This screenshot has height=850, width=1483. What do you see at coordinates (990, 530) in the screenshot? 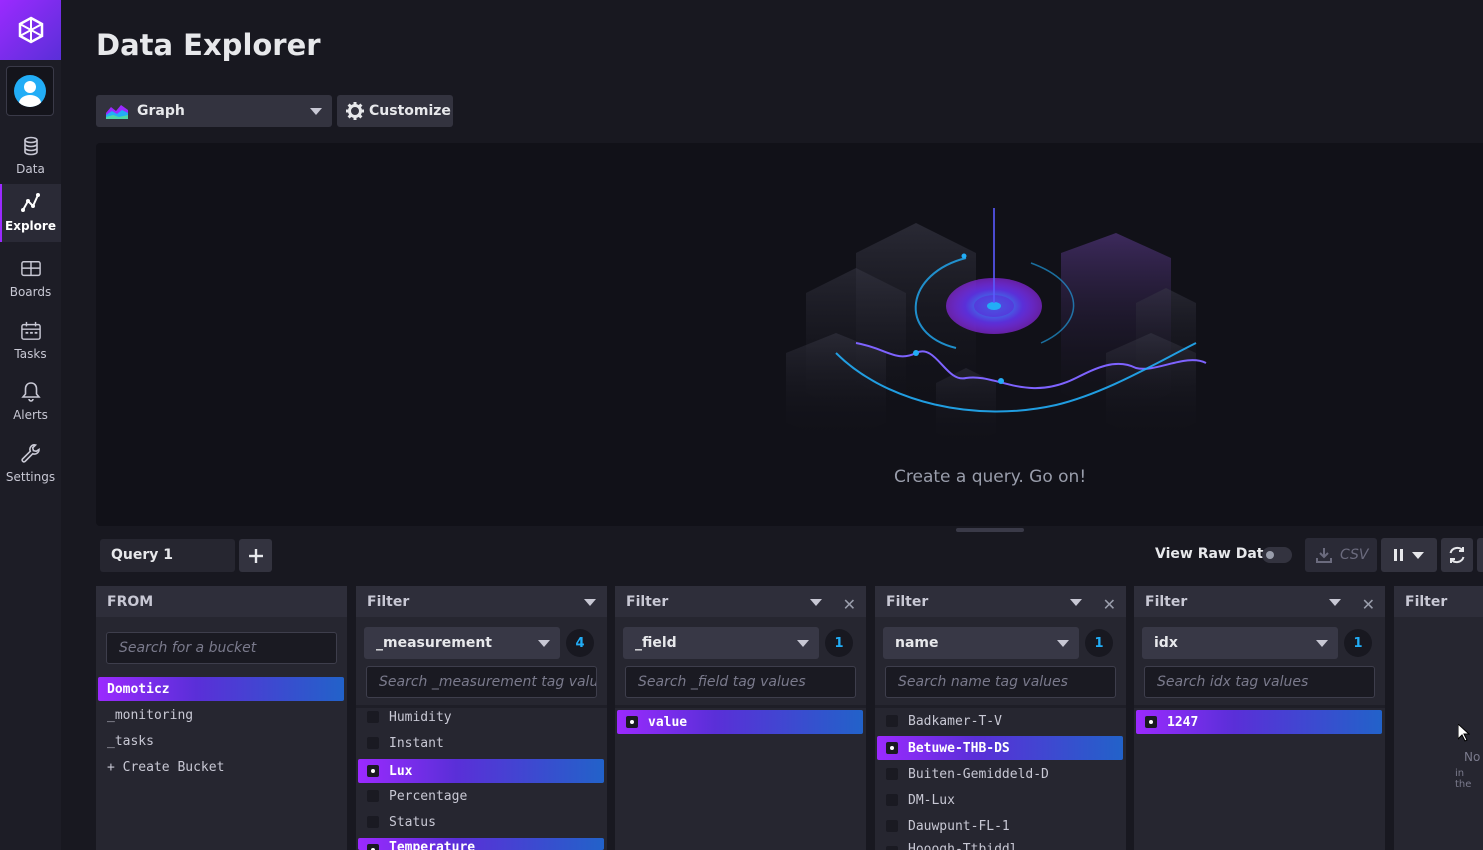
I see `resize-handle` at bounding box center [990, 530].